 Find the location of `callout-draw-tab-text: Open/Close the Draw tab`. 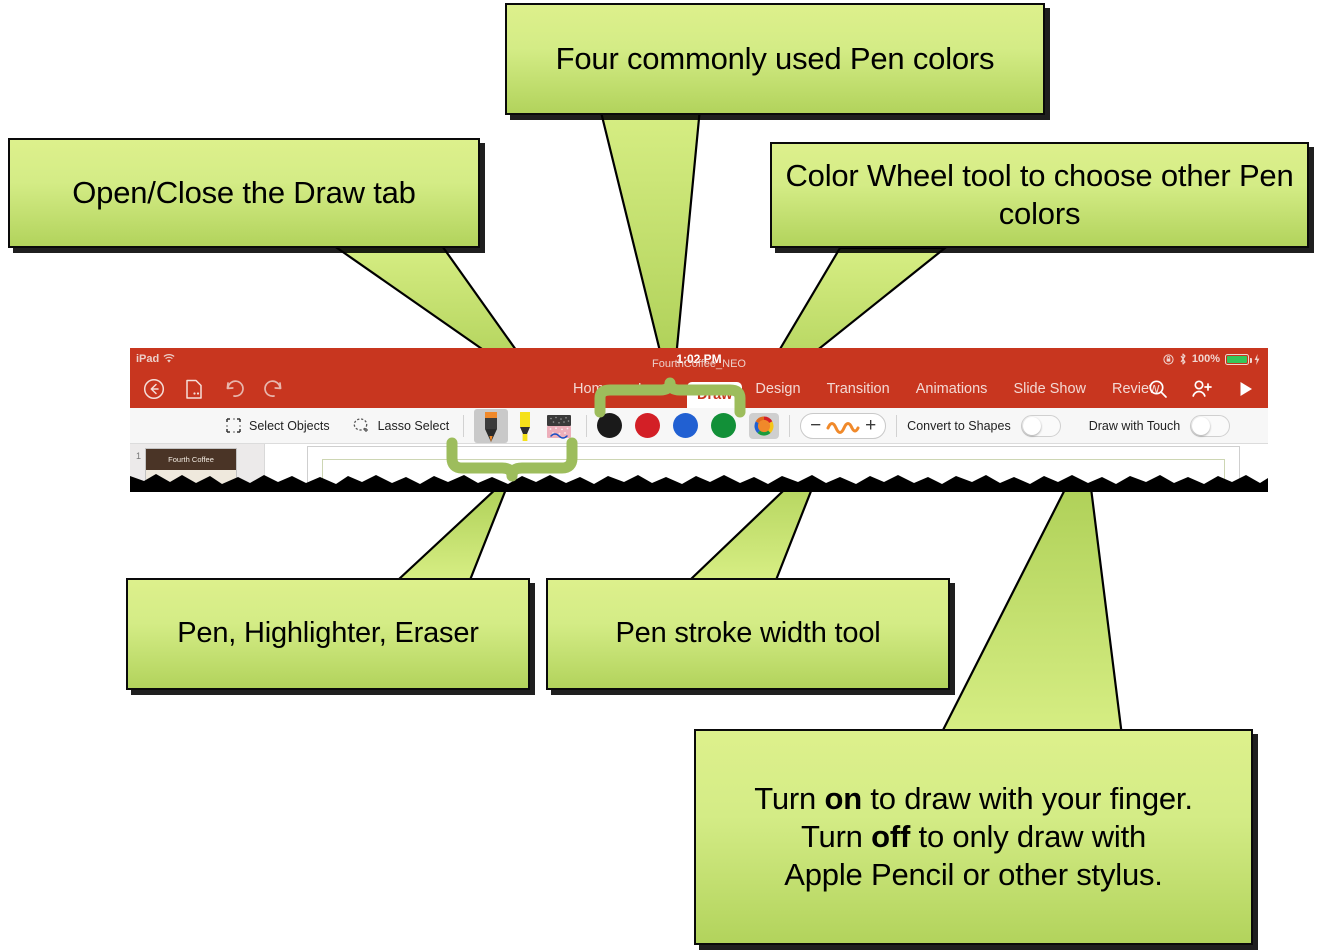

callout-draw-tab-text: Open/Close the Draw tab is located at coordinates (244, 193).